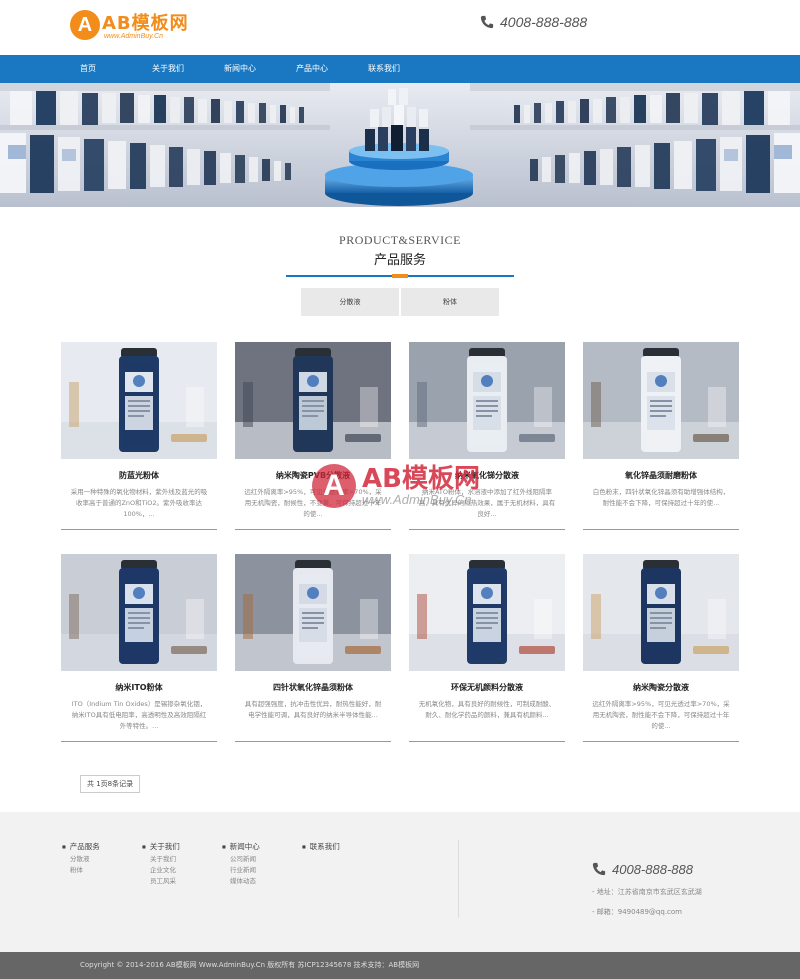 This screenshot has width=800, height=979. Describe the element at coordinates (332, 69) in the screenshot. I see `nav-item-products: 产品中心` at that location.